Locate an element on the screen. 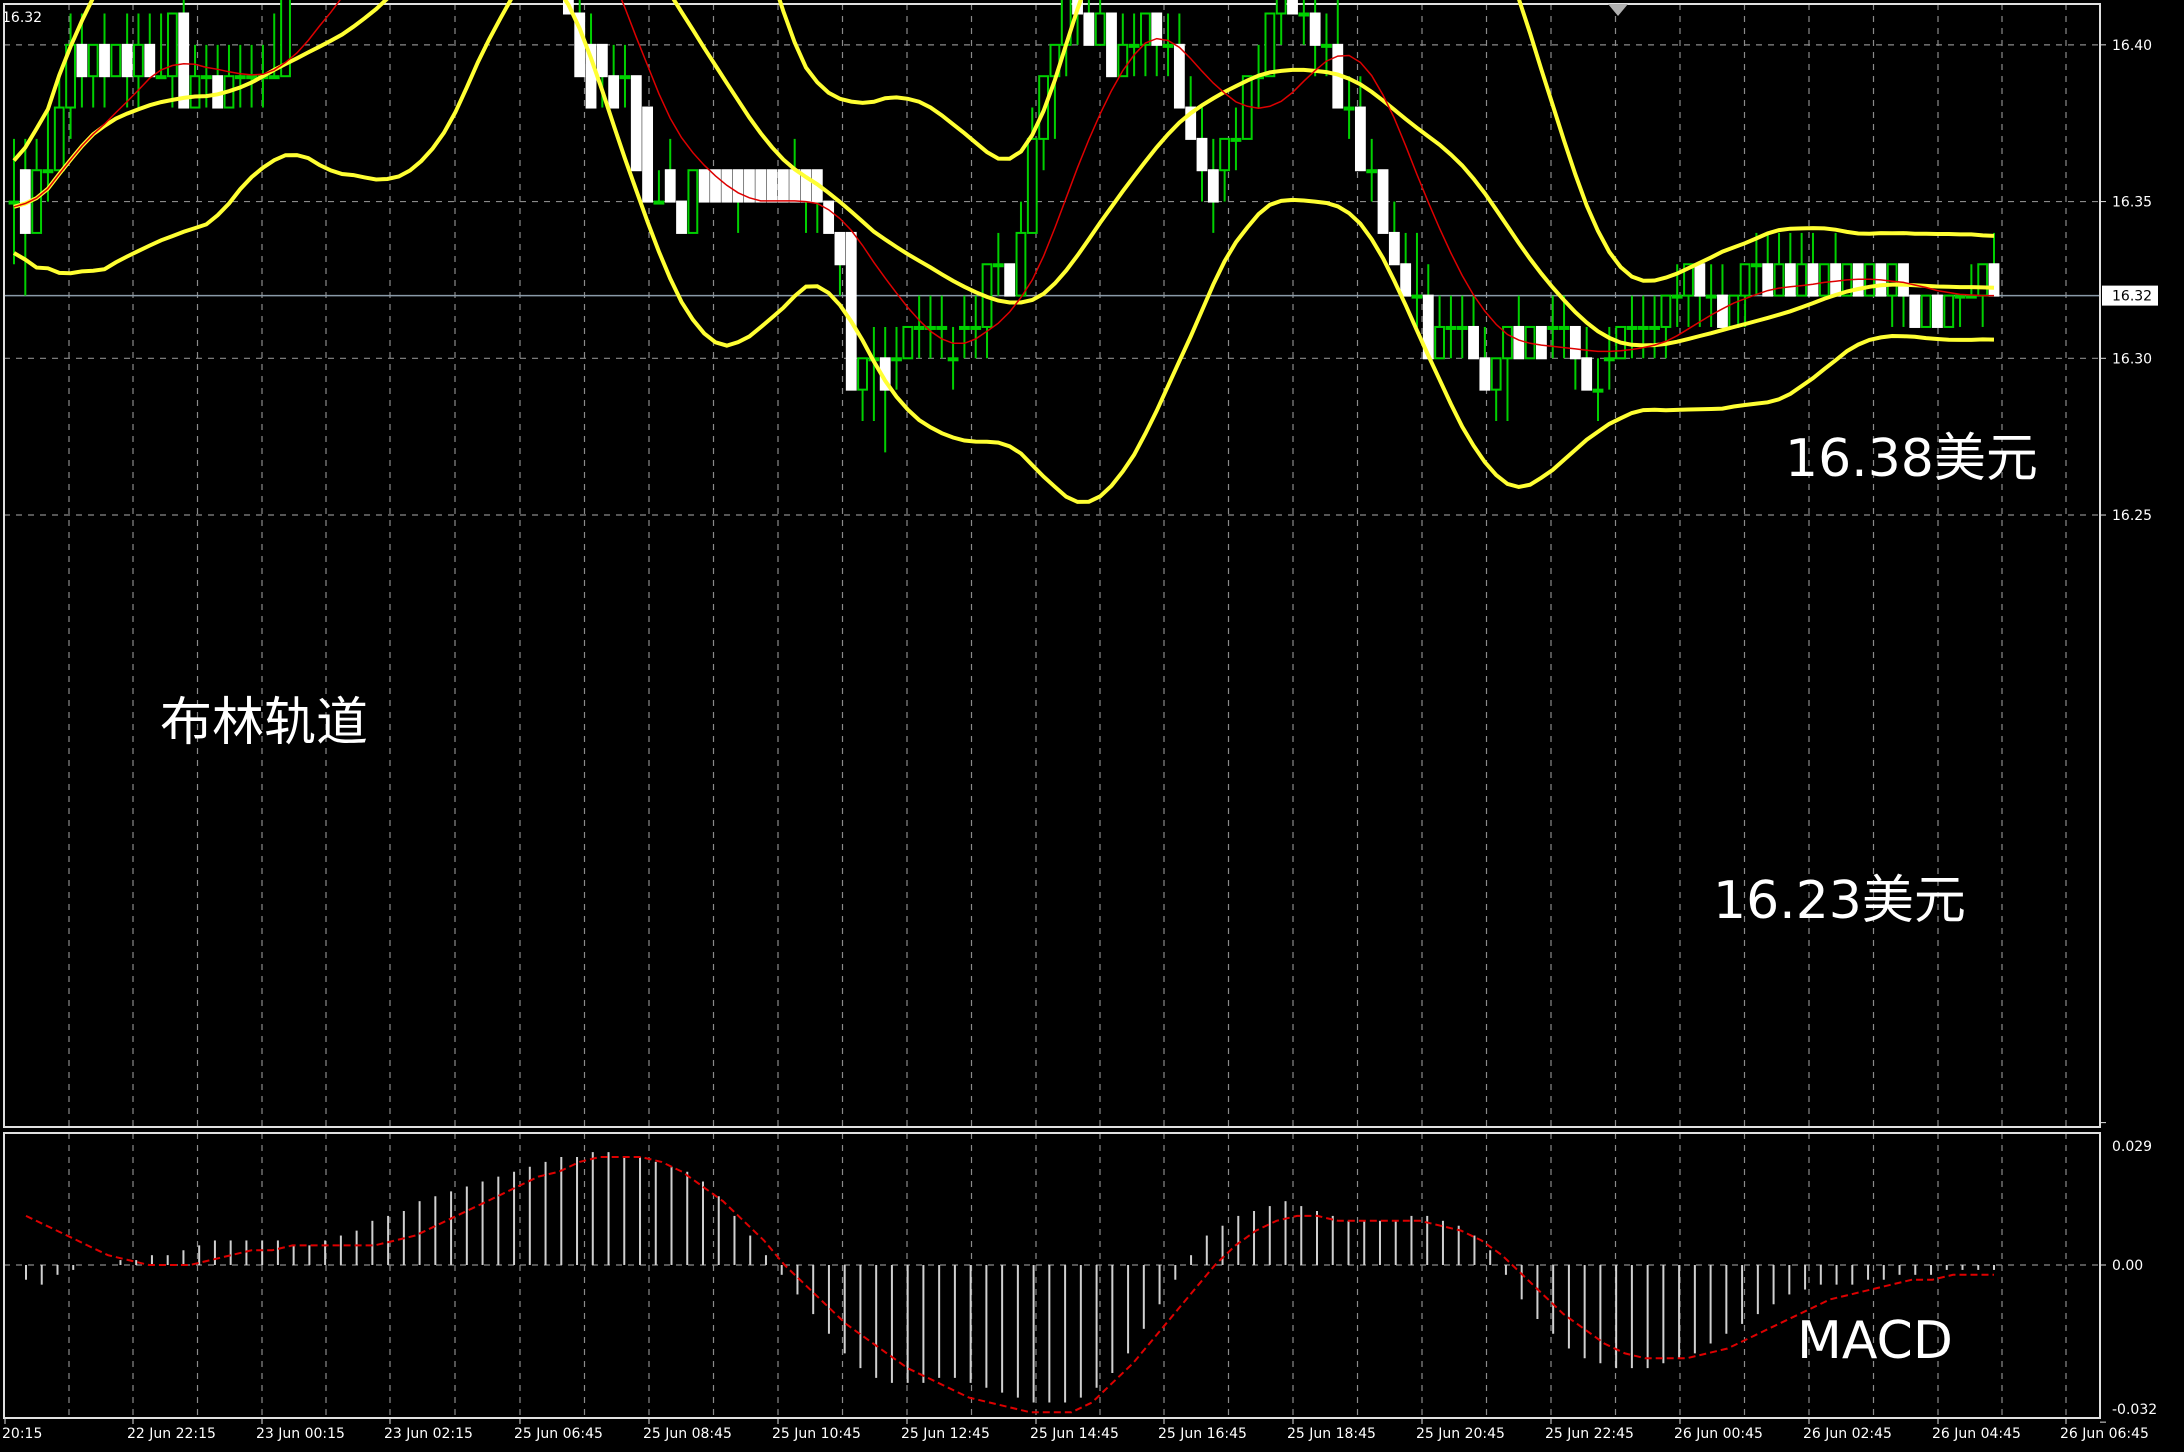 The image size is (2184, 1452). x-tick-label: 25 Jun 08:45 is located at coordinates (687, 1434).